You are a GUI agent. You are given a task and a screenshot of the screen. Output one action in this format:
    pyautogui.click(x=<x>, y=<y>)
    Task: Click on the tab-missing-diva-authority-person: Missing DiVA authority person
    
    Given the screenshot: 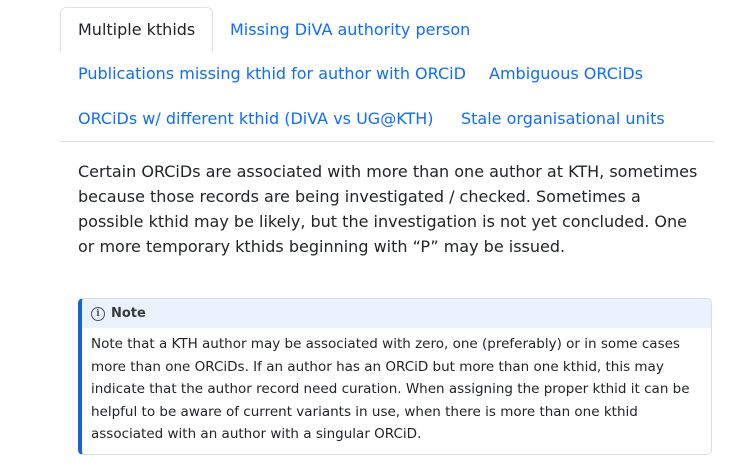 What is the action you would take?
    pyautogui.click(x=350, y=30)
    